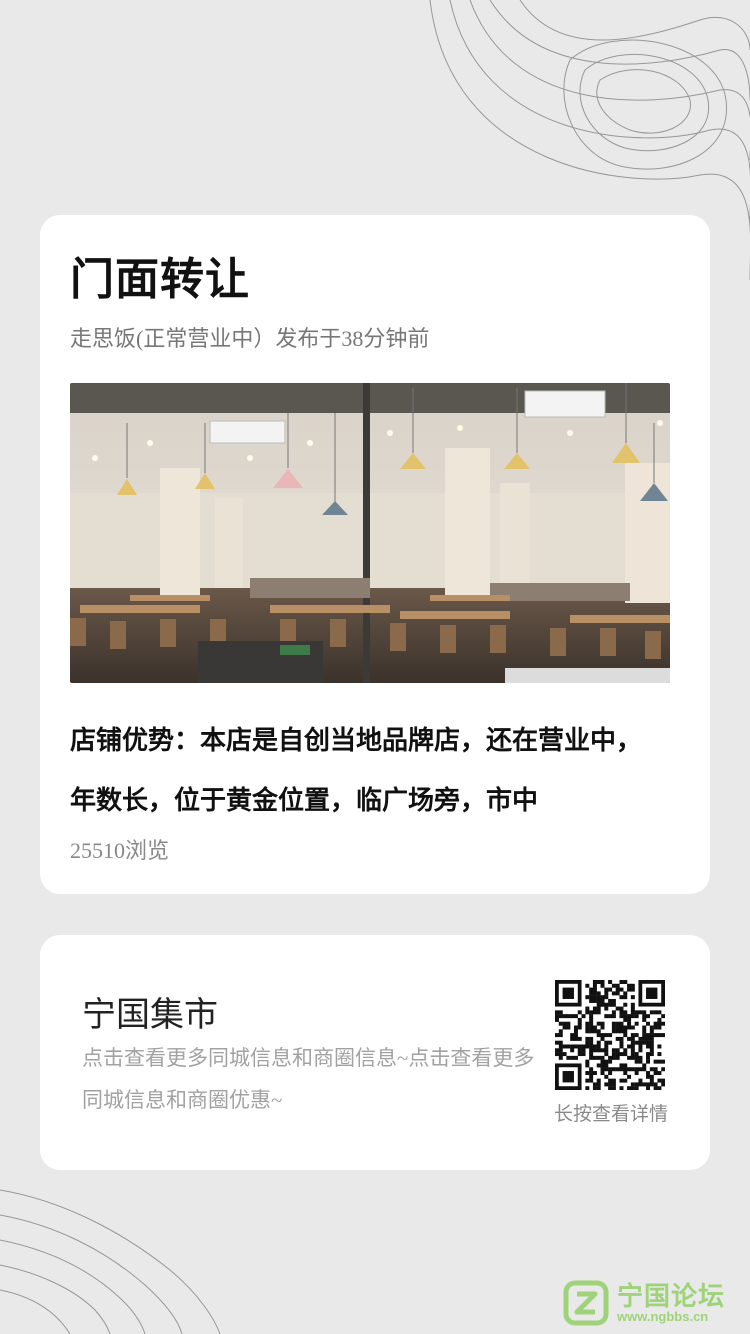 This screenshot has height=1334, width=750. I want to click on brand-watermark: 宁国论坛 www.ngbbs.cn, so click(644, 1303).